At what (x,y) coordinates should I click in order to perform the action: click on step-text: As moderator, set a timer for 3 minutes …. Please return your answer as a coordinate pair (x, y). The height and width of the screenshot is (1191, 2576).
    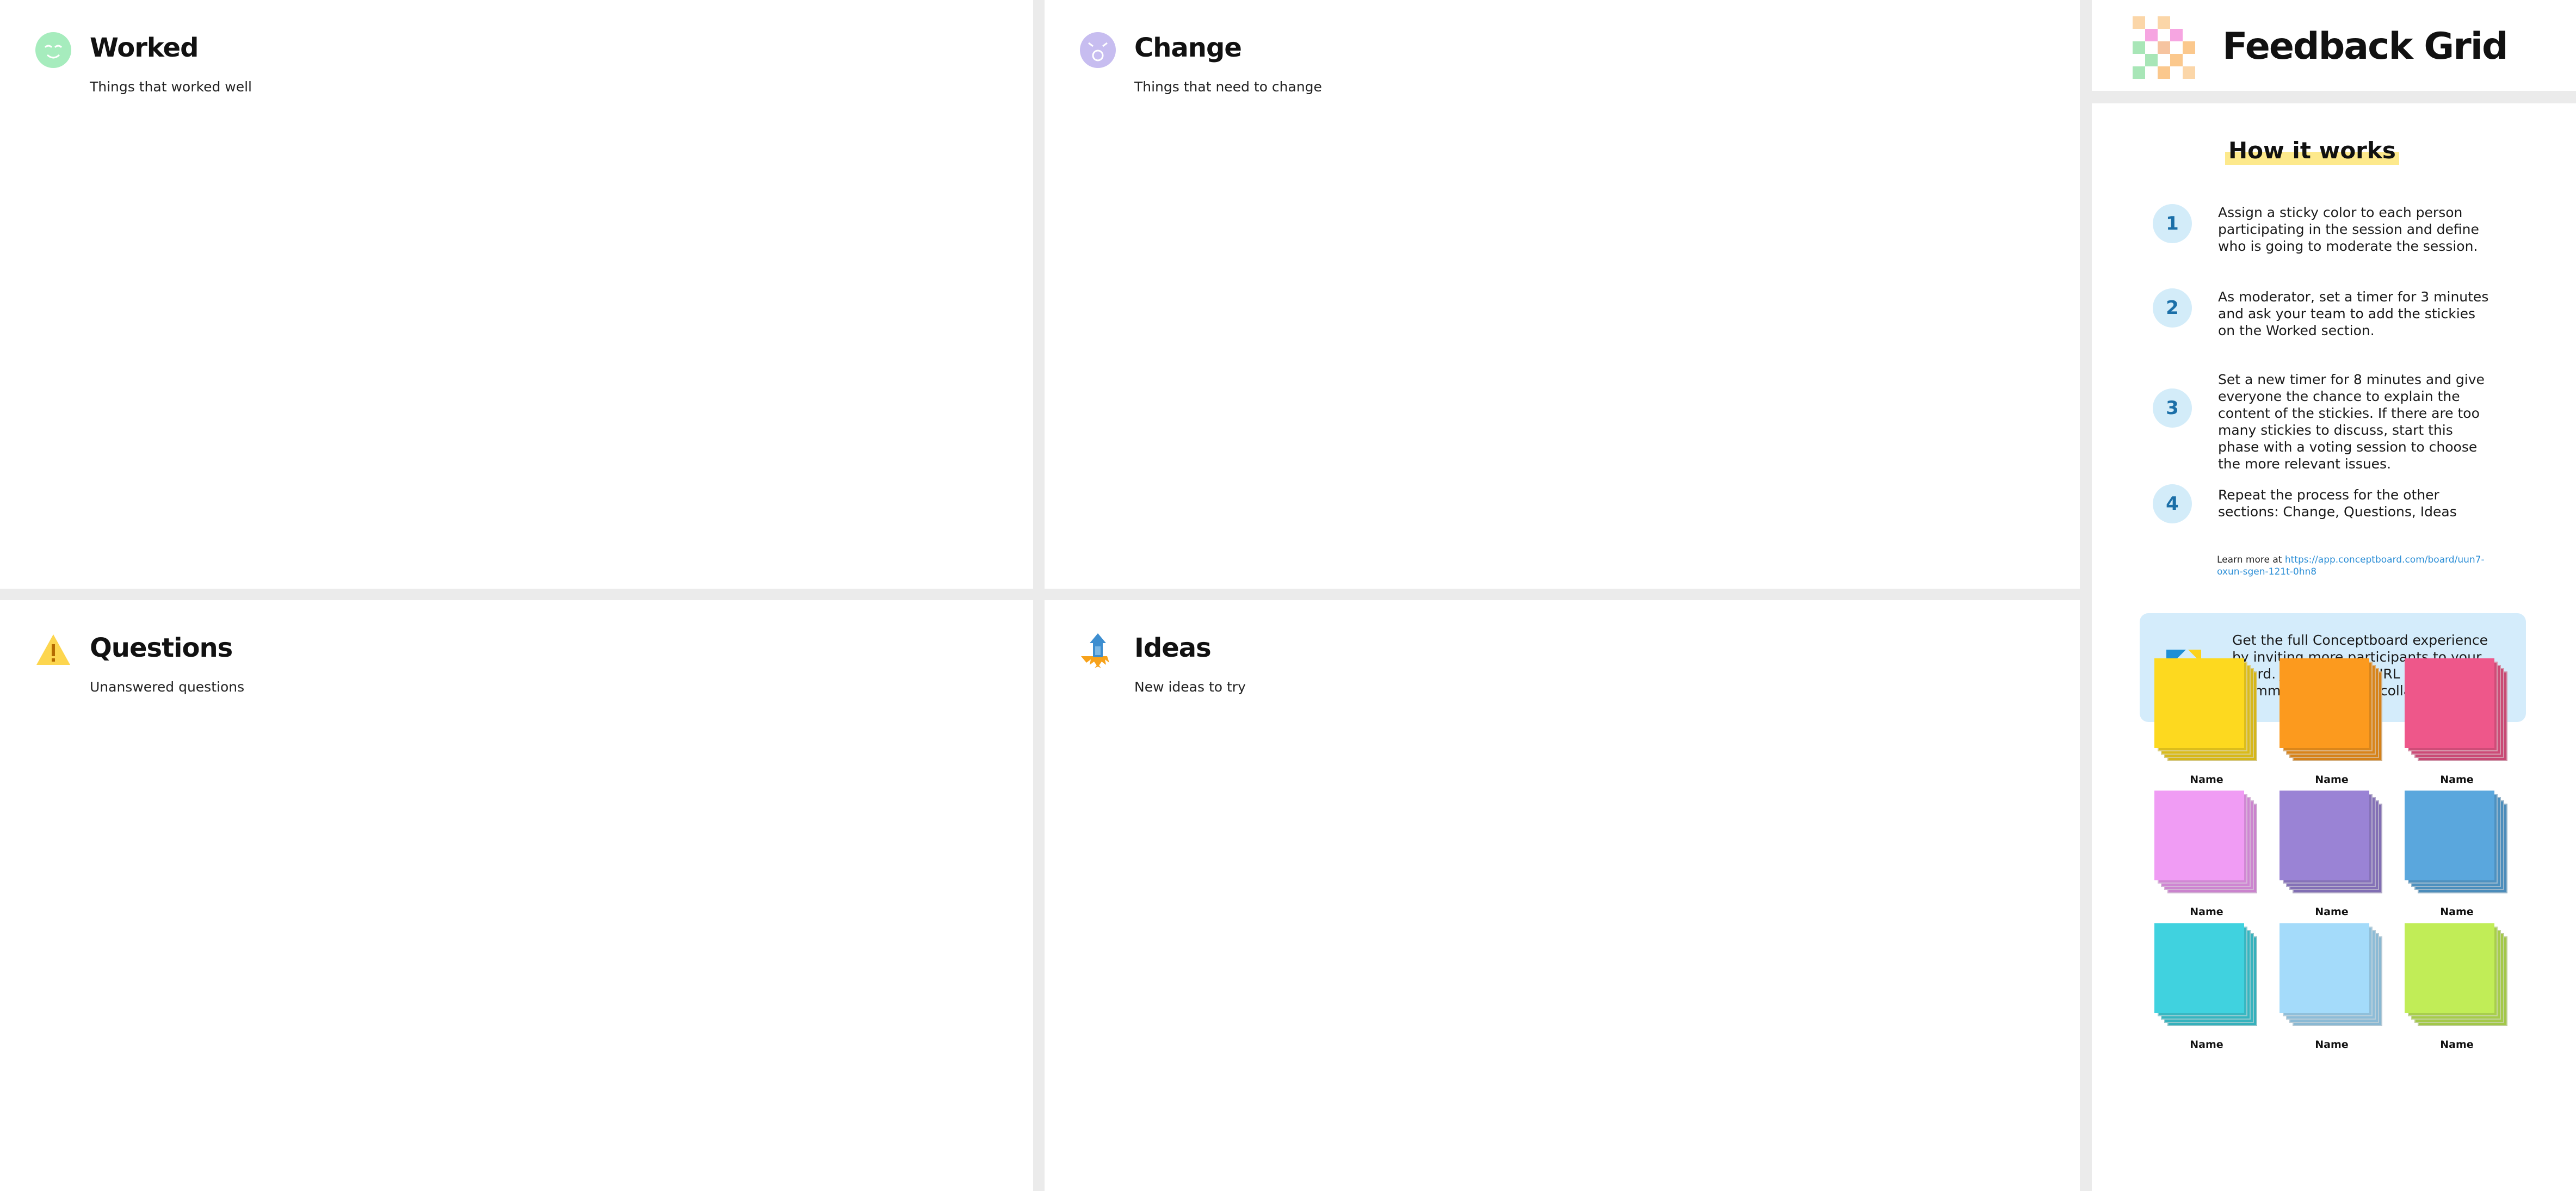
    Looking at the image, I should click on (2353, 314).